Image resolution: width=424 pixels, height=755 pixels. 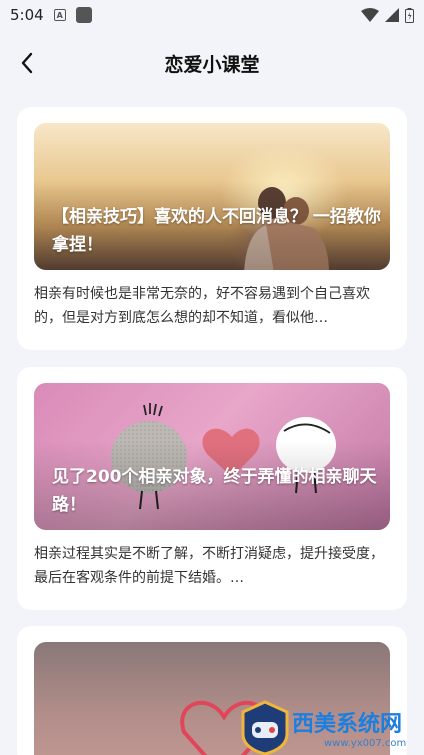 I want to click on status-bar: 5:04 A, so click(x=212, y=15).